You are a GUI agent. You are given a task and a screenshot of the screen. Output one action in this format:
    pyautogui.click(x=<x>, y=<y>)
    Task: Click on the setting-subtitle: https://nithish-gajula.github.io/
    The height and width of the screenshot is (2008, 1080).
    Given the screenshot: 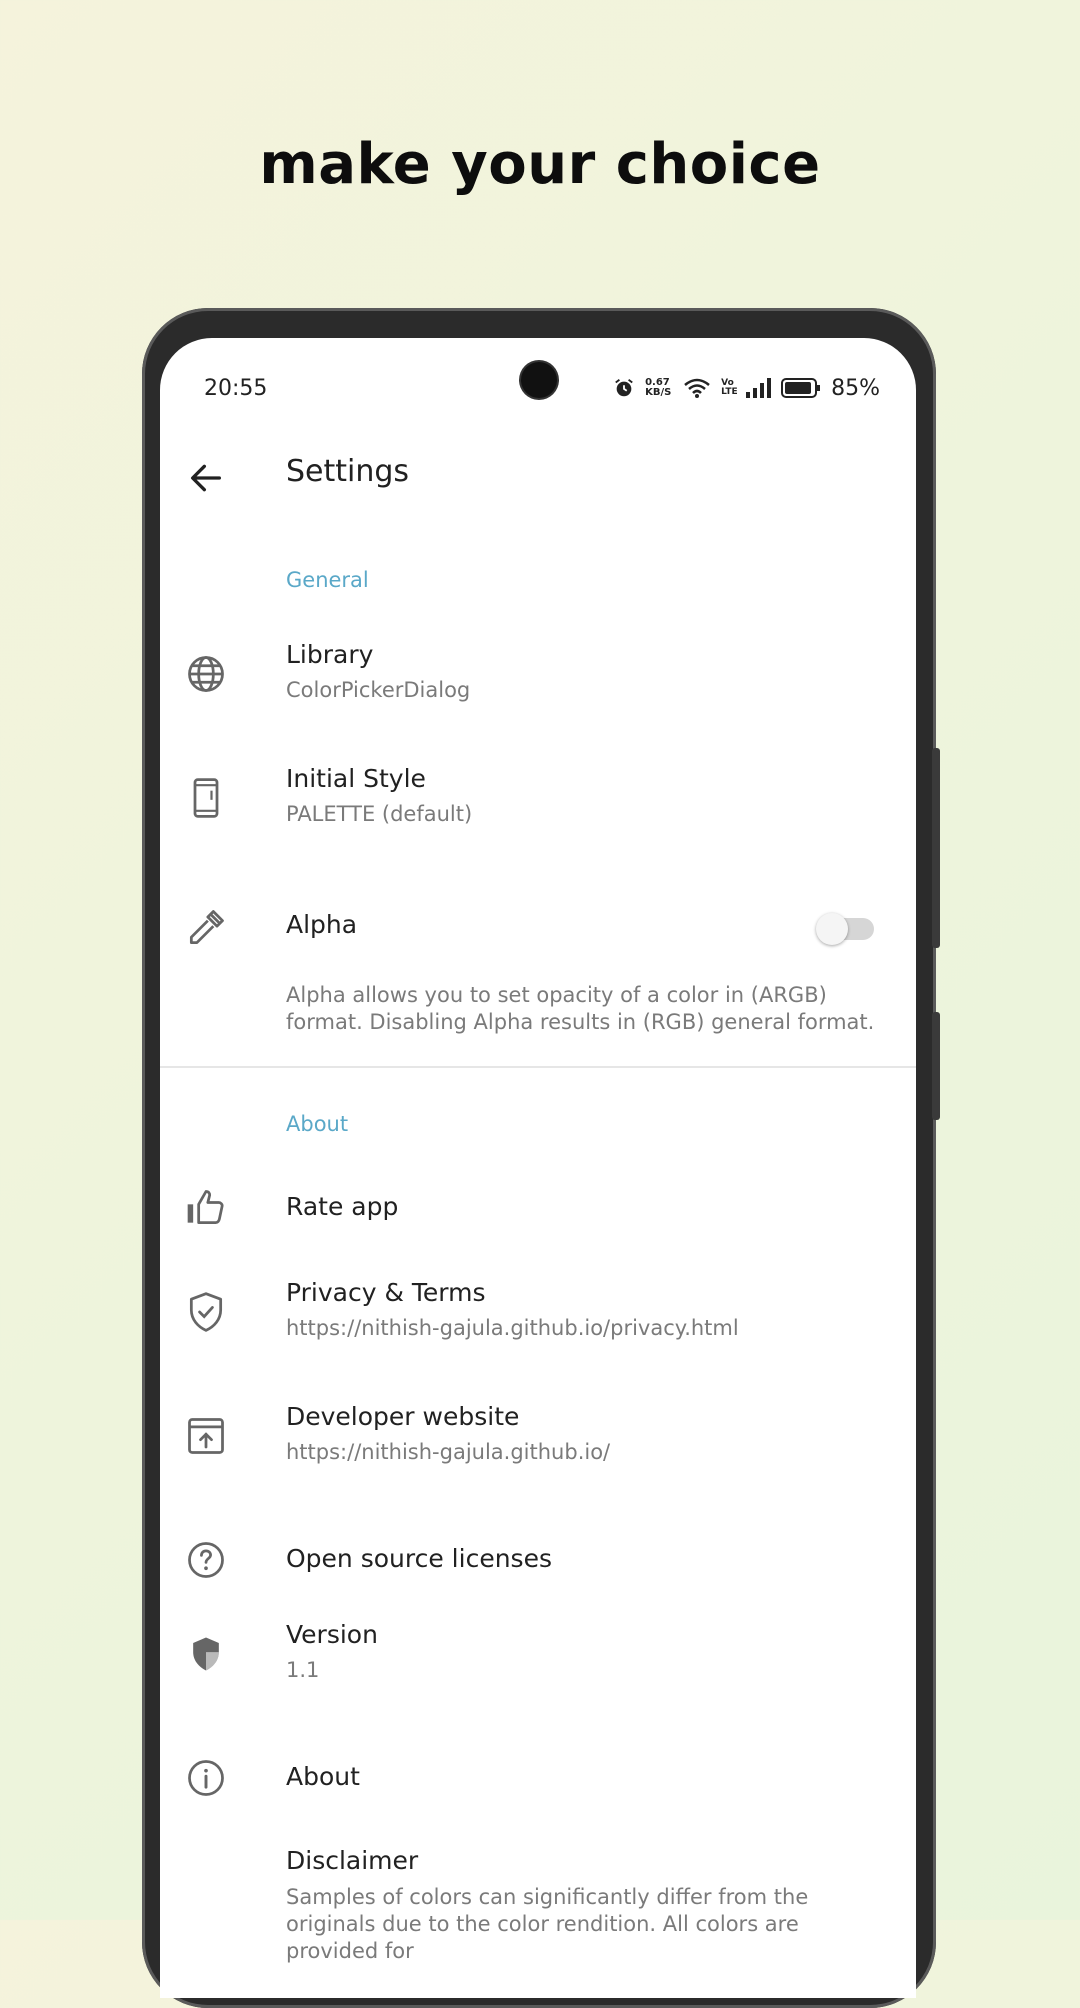 What is the action you would take?
    pyautogui.click(x=448, y=1452)
    